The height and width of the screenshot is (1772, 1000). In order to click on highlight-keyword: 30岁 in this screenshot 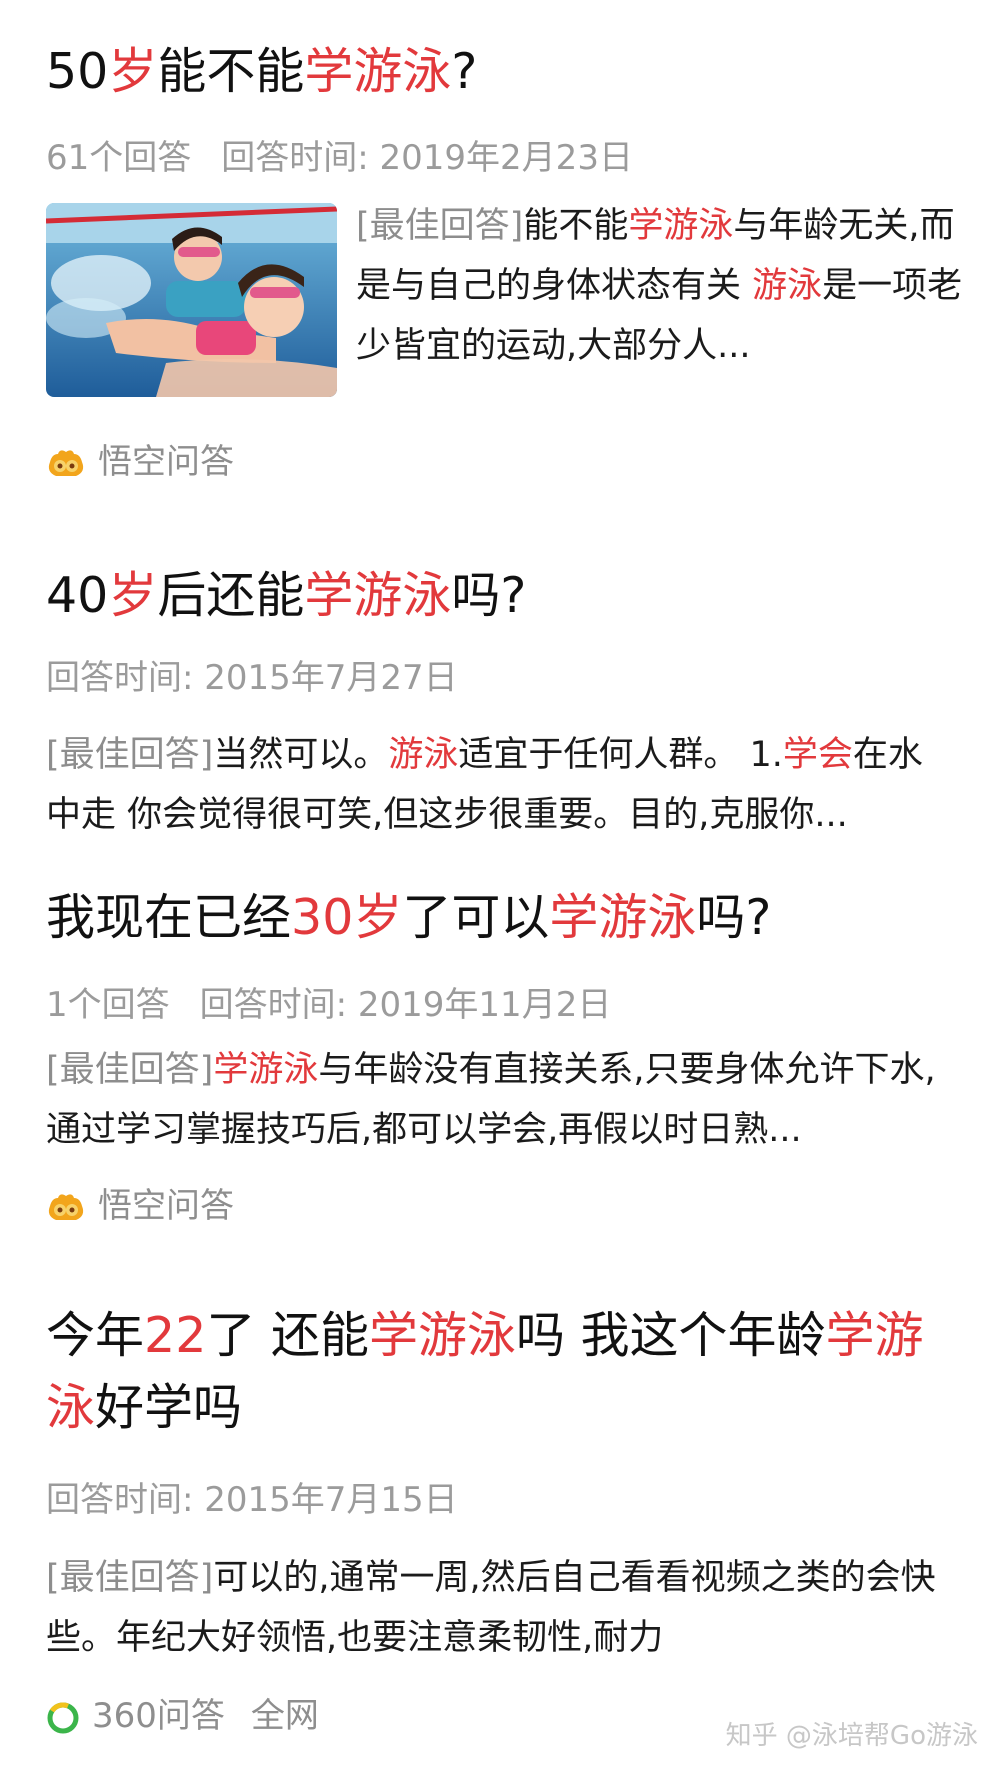, I will do `click(347, 917)`.